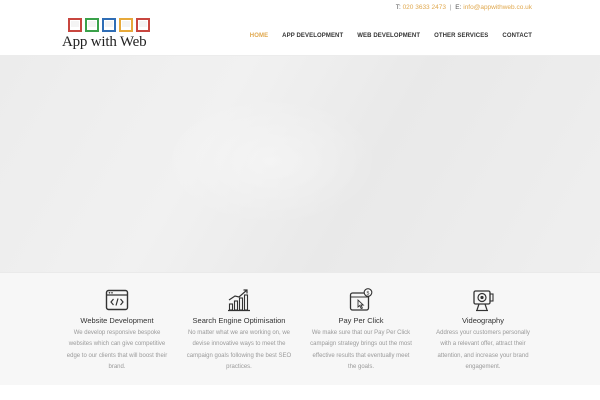 The height and width of the screenshot is (400, 600). Describe the element at coordinates (259, 36) in the screenshot. I see `nav-item-home: HOME` at that location.